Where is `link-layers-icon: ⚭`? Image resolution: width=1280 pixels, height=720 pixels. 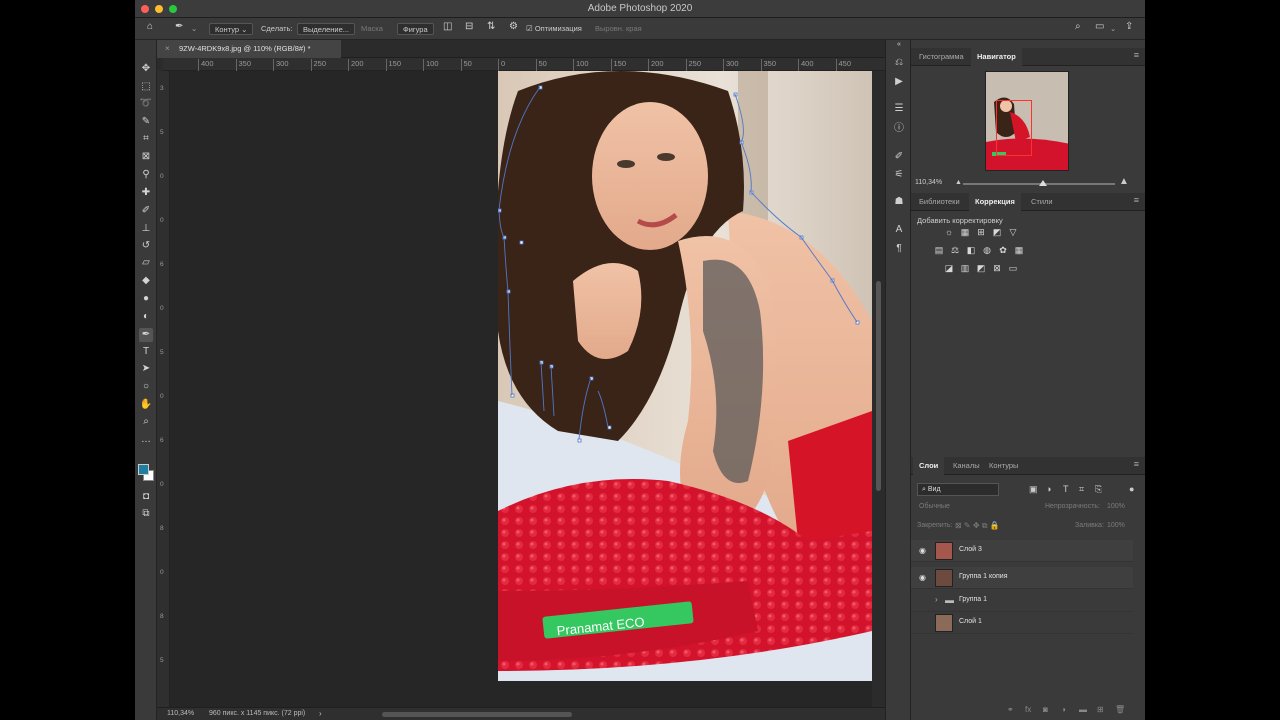 link-layers-icon: ⚭ is located at coordinates (1010, 709).